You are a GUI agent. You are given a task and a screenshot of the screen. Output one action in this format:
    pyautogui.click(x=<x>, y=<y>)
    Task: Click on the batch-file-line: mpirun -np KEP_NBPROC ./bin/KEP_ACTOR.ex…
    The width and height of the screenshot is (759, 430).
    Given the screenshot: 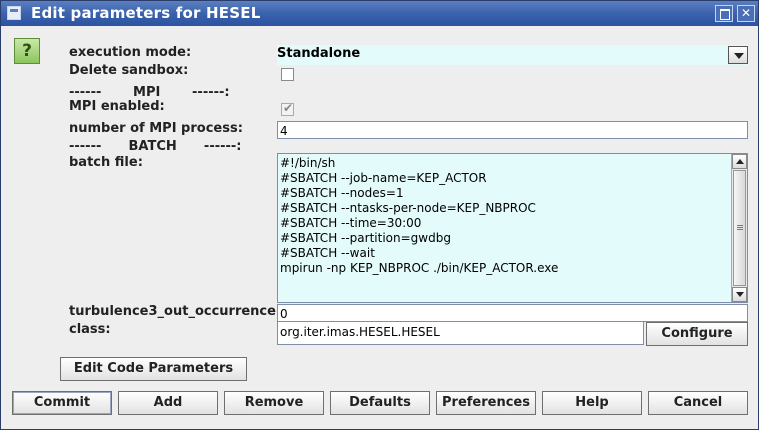 What is the action you would take?
    pyautogui.click(x=419, y=268)
    